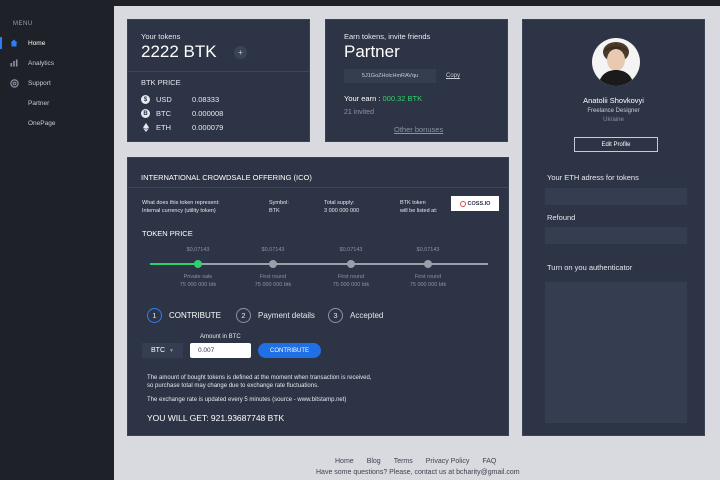 This screenshot has height=480, width=720. Describe the element at coordinates (154, 315) in the screenshot. I see `step-1-circle: 1` at that location.